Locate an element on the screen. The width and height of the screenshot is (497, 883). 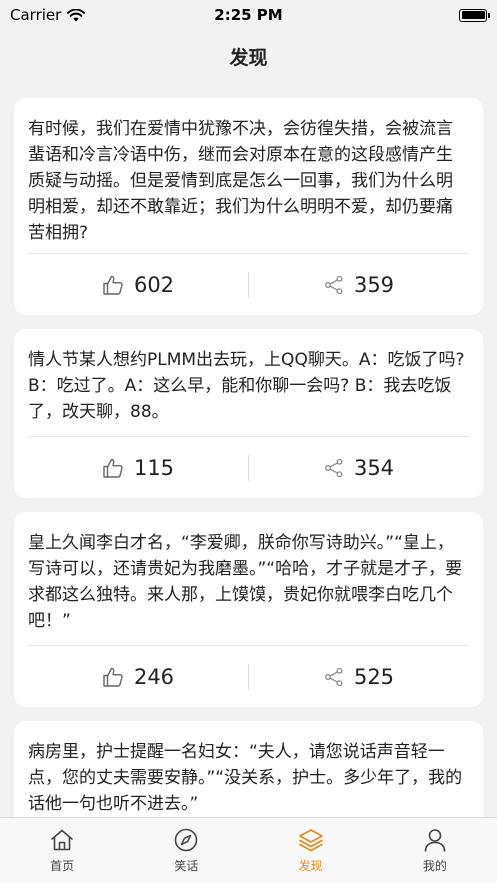
tab-jokes: 笑话 is located at coordinates (186, 850).